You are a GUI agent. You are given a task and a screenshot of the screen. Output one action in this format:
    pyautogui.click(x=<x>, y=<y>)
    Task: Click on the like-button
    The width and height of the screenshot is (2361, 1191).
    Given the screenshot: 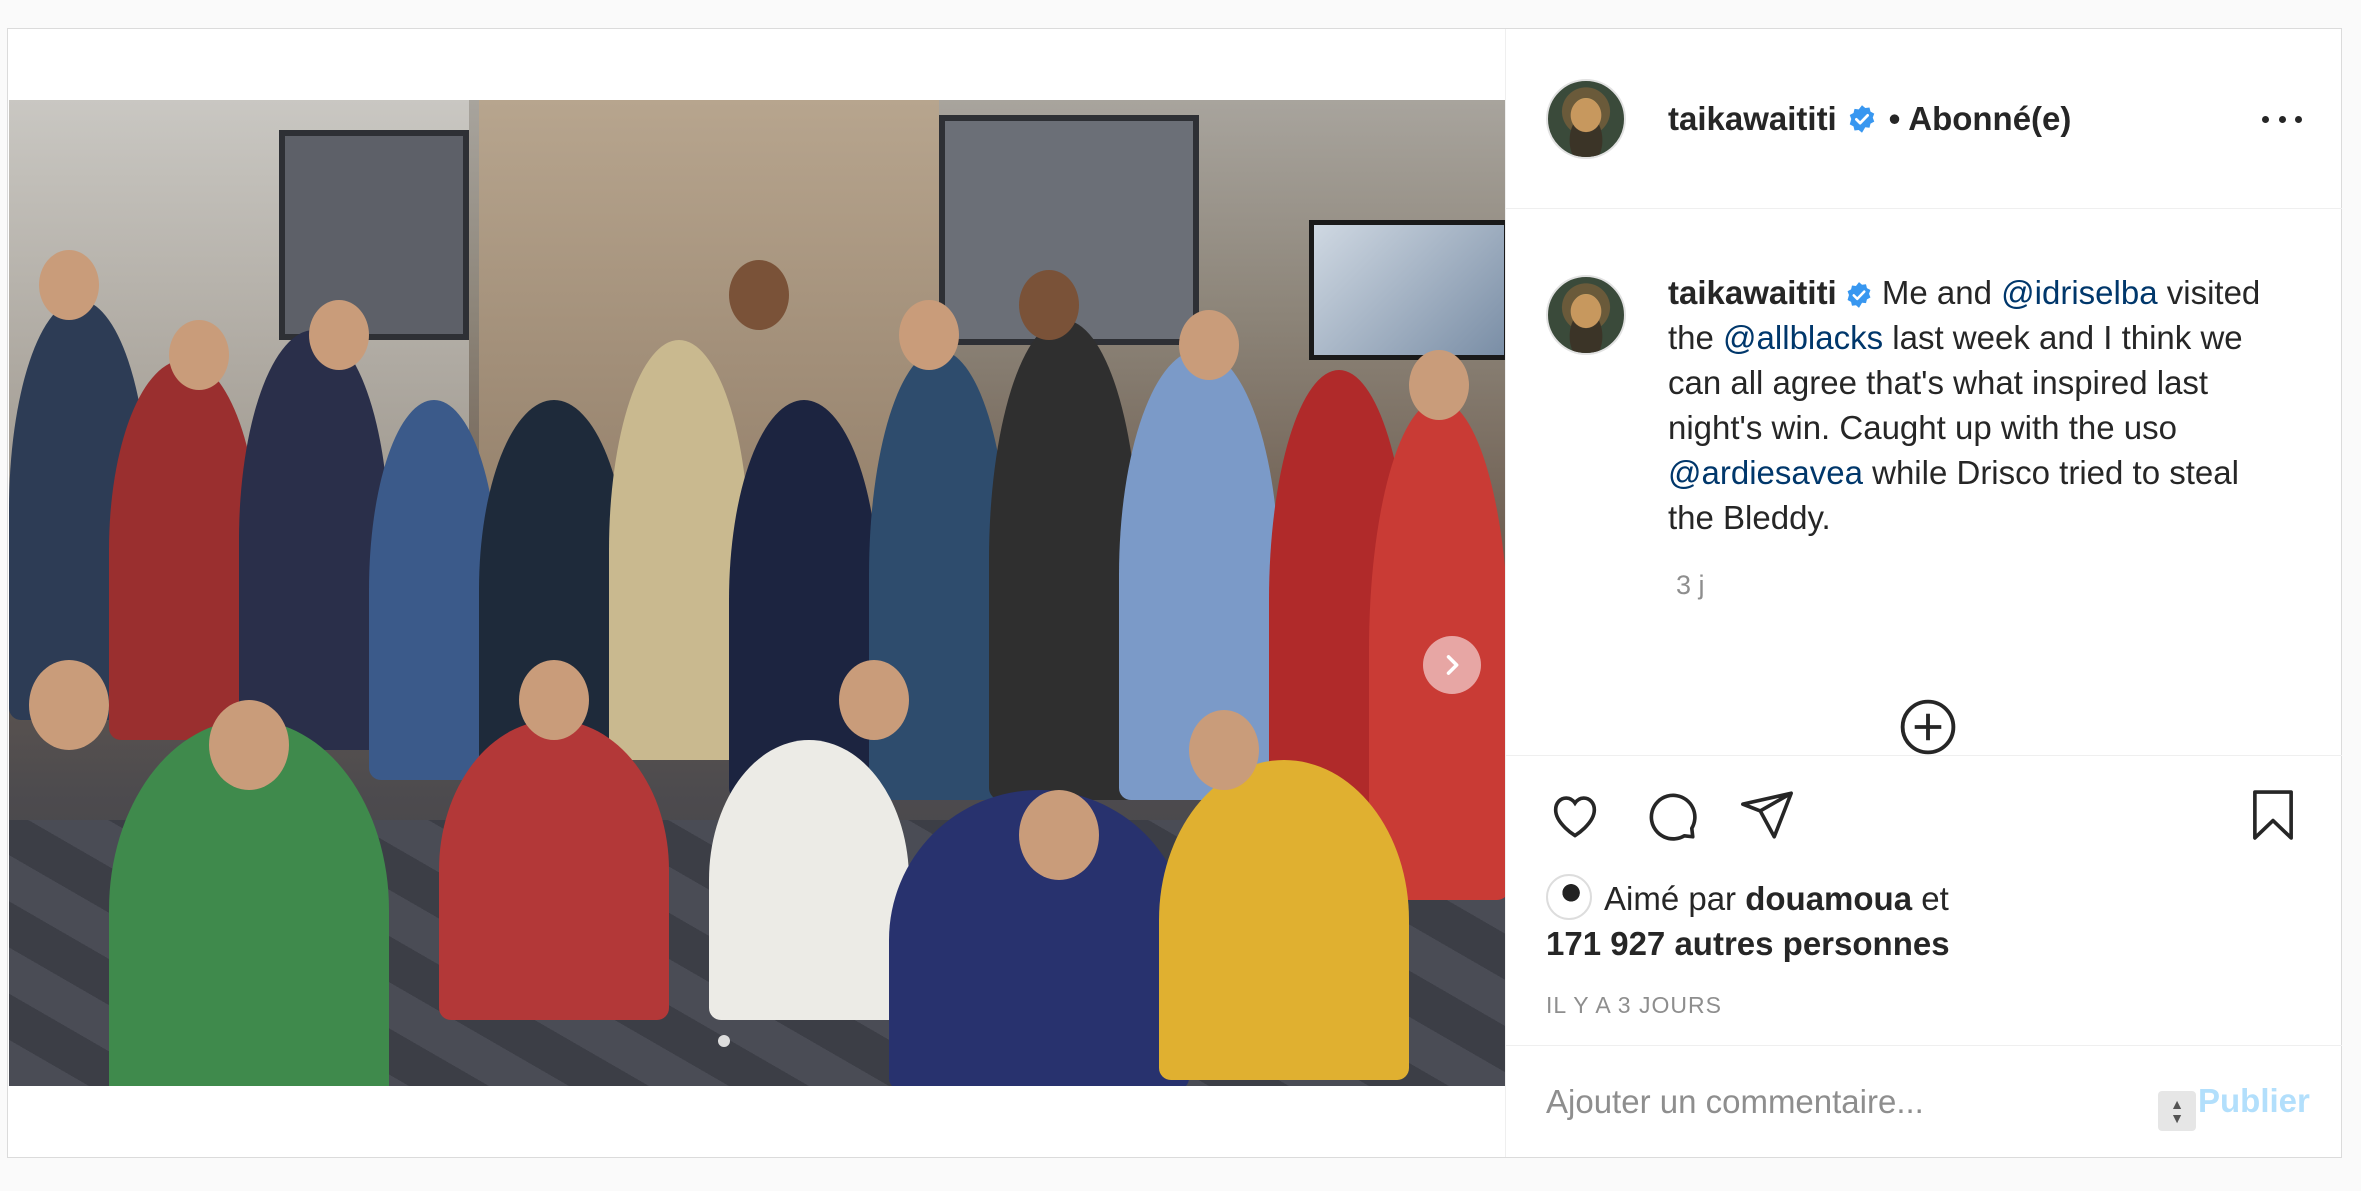 What is the action you would take?
    pyautogui.click(x=1575, y=815)
    